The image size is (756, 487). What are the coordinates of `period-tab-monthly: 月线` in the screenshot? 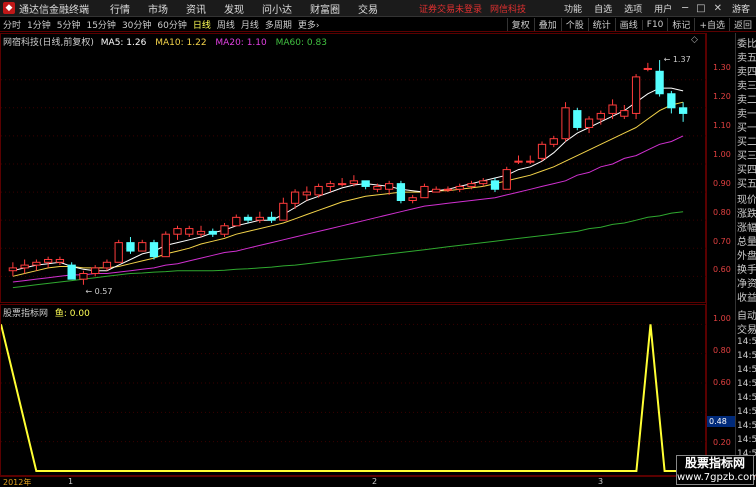 It's located at (250, 24).